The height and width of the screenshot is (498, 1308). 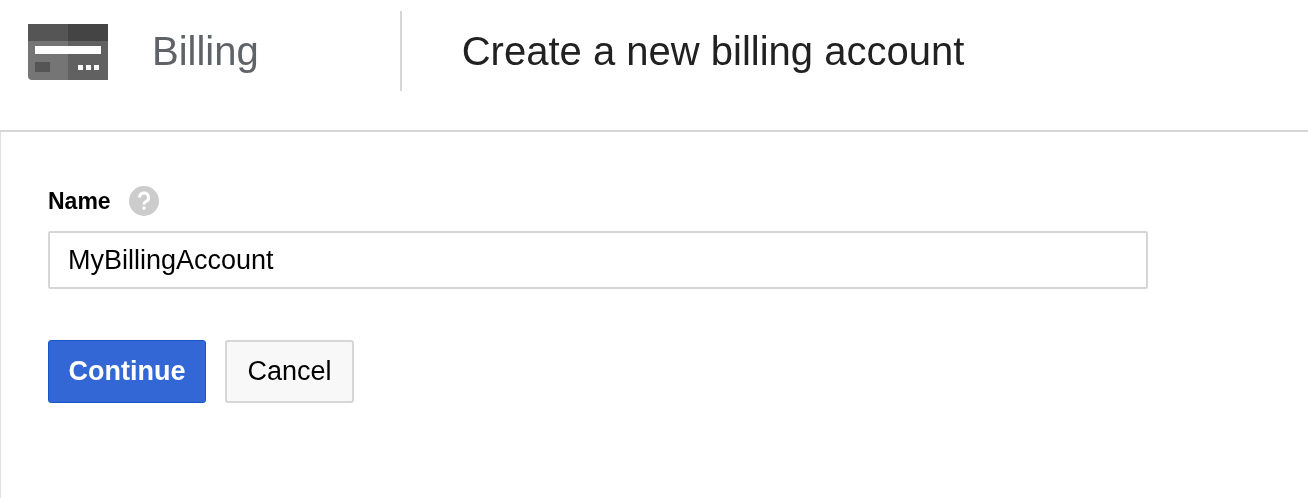 I want to click on continue-button: Continue, so click(x=127, y=371).